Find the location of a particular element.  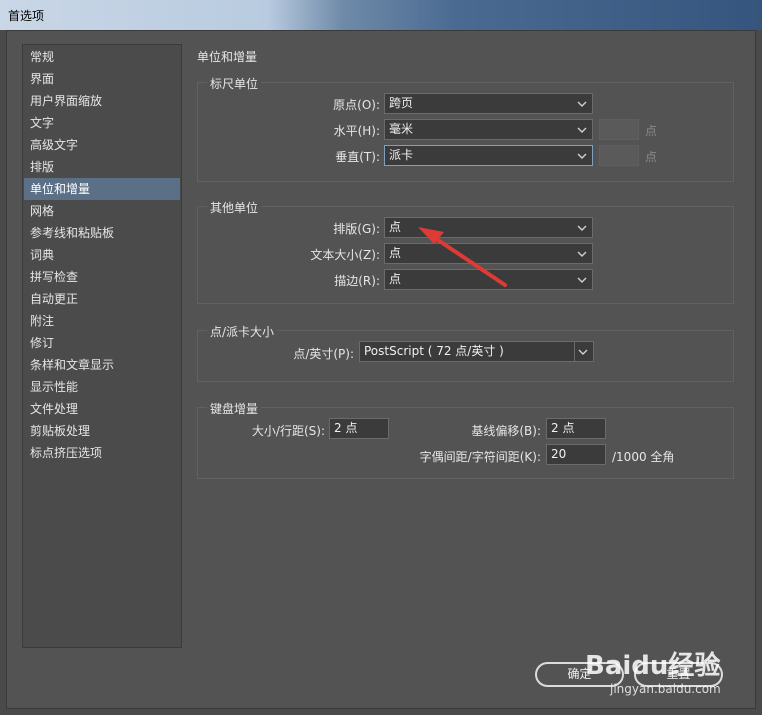

sidebar-item-type: 文字 is located at coordinates (102, 123).